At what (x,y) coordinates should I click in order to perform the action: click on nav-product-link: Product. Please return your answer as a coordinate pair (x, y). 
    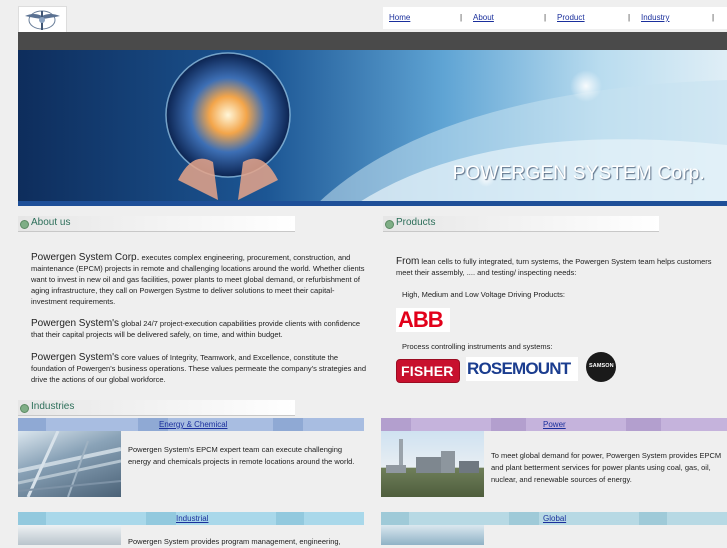
    Looking at the image, I should click on (571, 17).